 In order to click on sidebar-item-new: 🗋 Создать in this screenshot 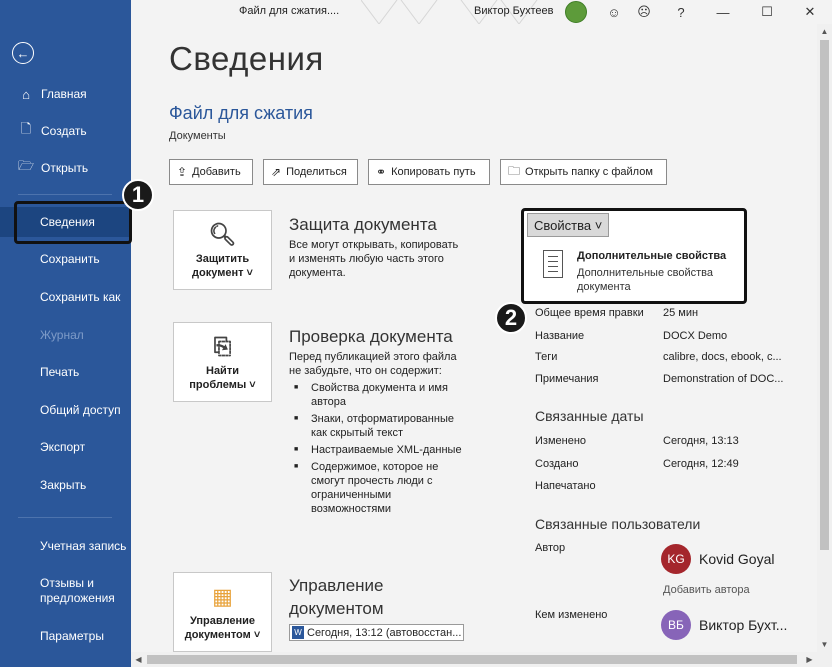, I will do `click(65, 131)`.